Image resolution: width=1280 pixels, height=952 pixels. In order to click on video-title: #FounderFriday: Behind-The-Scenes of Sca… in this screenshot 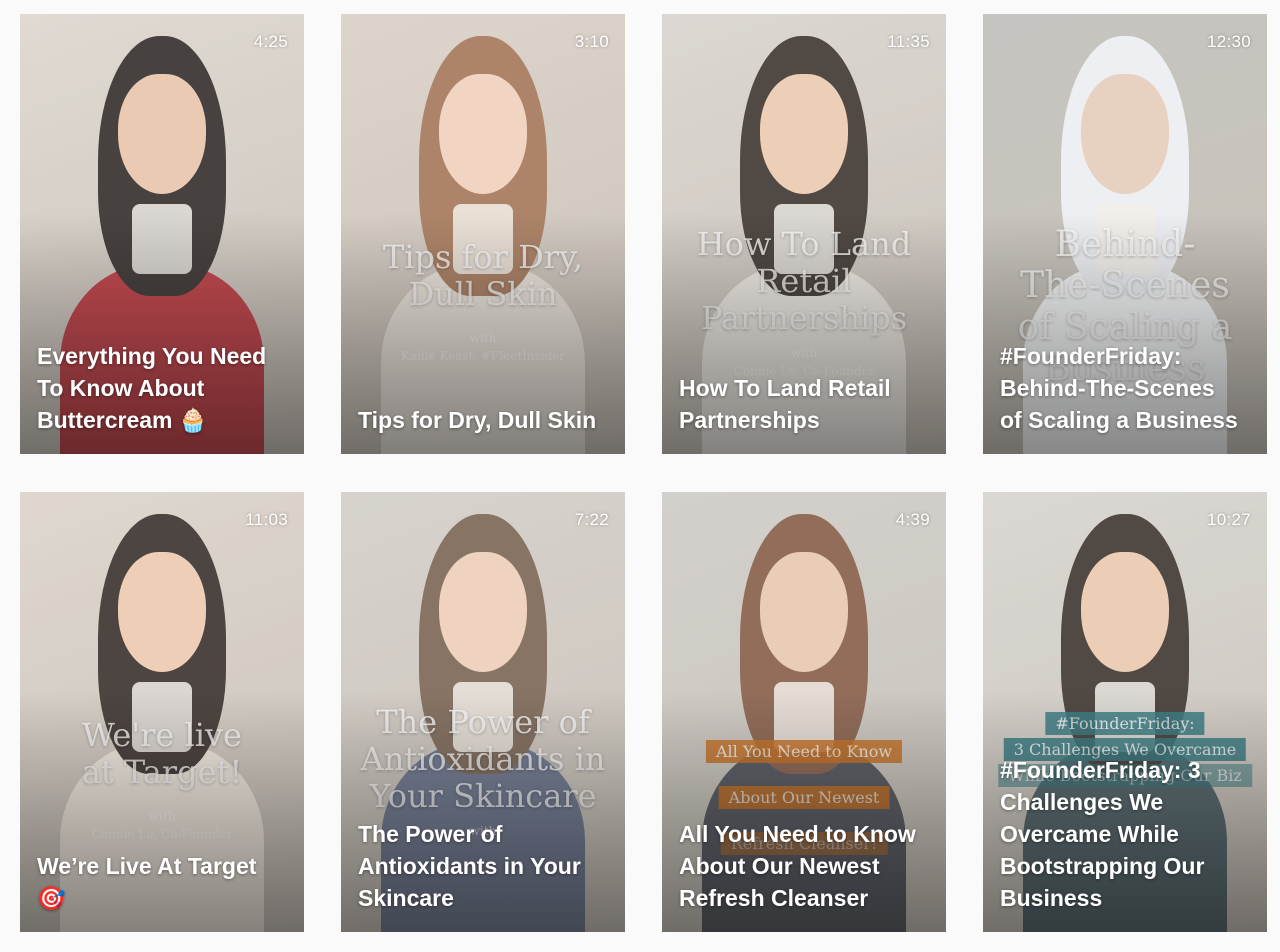, I will do `click(1127, 388)`.